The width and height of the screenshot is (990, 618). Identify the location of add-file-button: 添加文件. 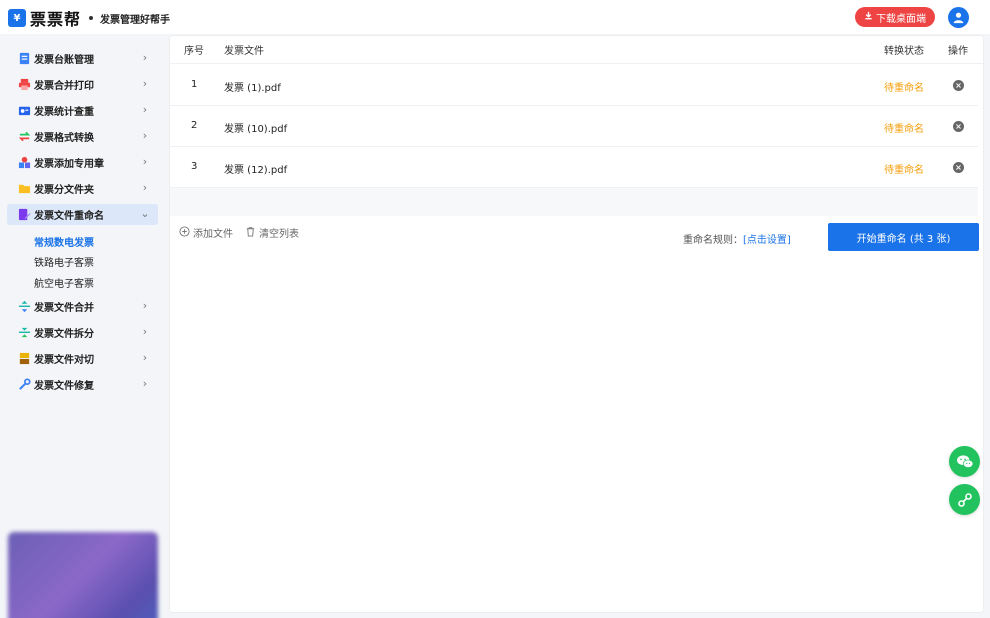
(206, 232).